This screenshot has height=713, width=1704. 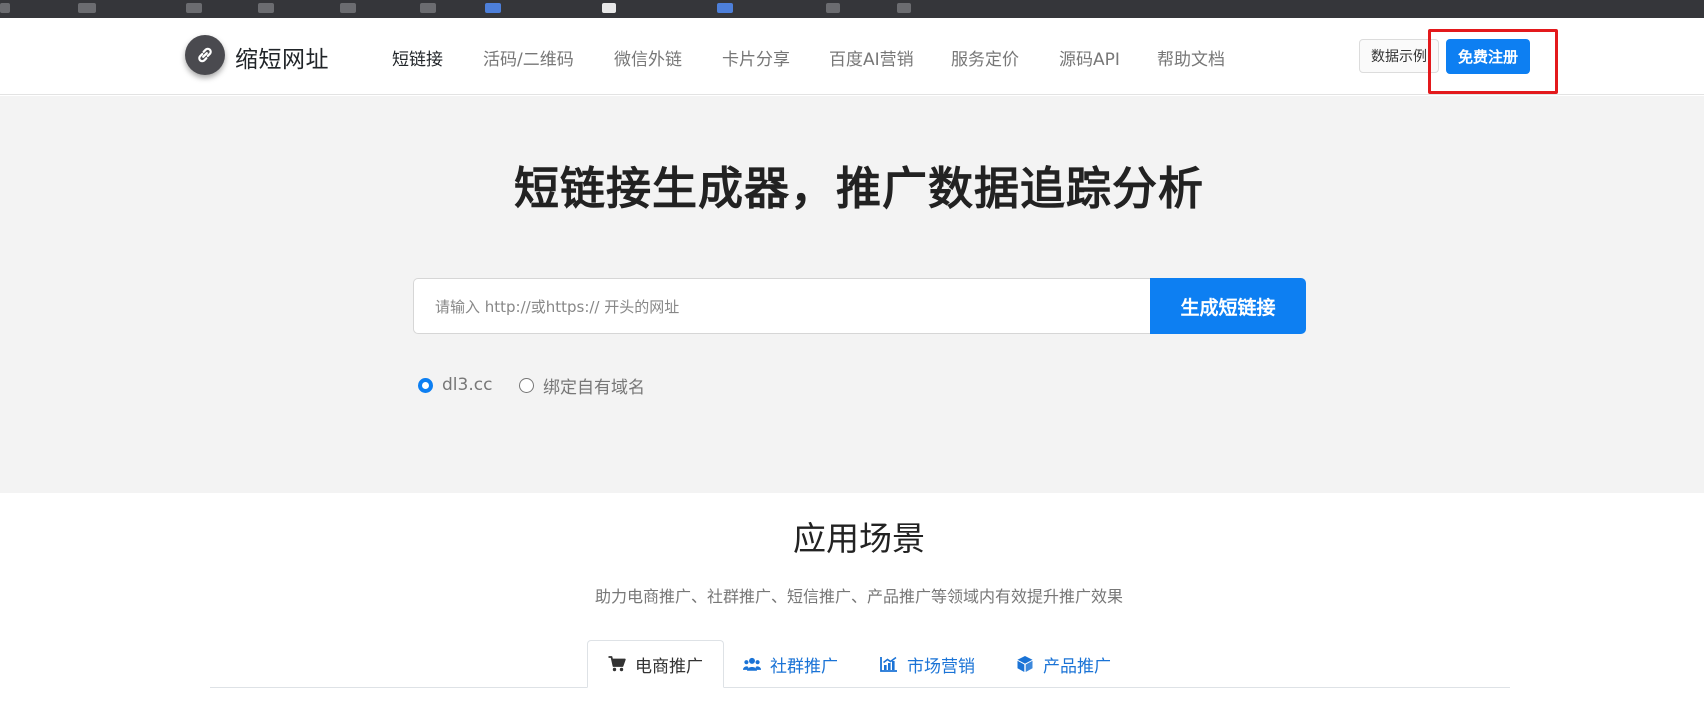 What do you see at coordinates (526, 385) in the screenshot?
I see `radio-unchecked-icon` at bounding box center [526, 385].